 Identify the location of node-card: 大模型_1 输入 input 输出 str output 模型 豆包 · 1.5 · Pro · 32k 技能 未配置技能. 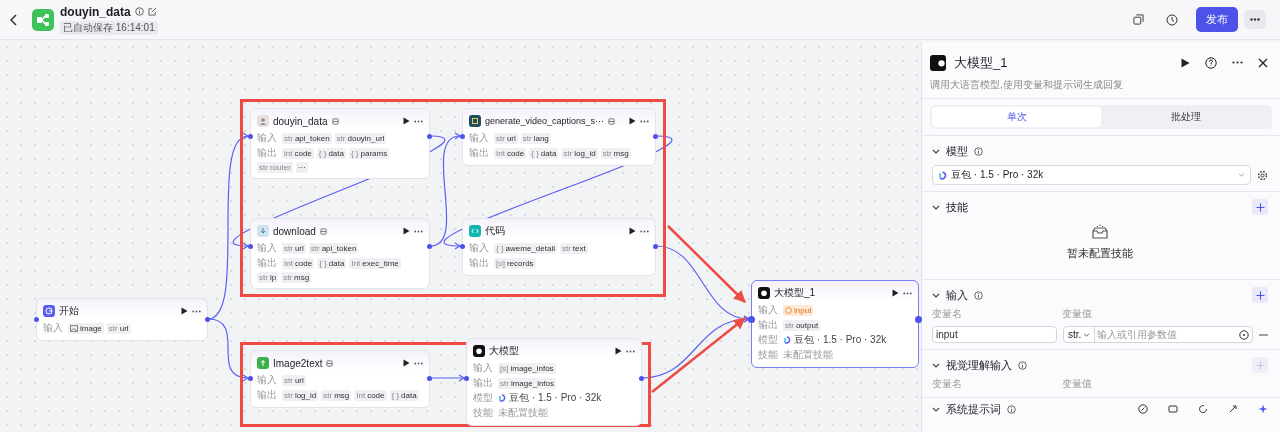
(835, 324).